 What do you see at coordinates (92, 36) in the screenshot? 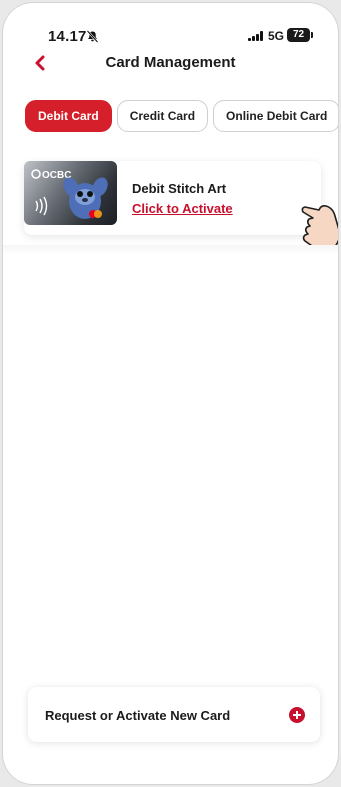
I see `silent-mode-icon` at bounding box center [92, 36].